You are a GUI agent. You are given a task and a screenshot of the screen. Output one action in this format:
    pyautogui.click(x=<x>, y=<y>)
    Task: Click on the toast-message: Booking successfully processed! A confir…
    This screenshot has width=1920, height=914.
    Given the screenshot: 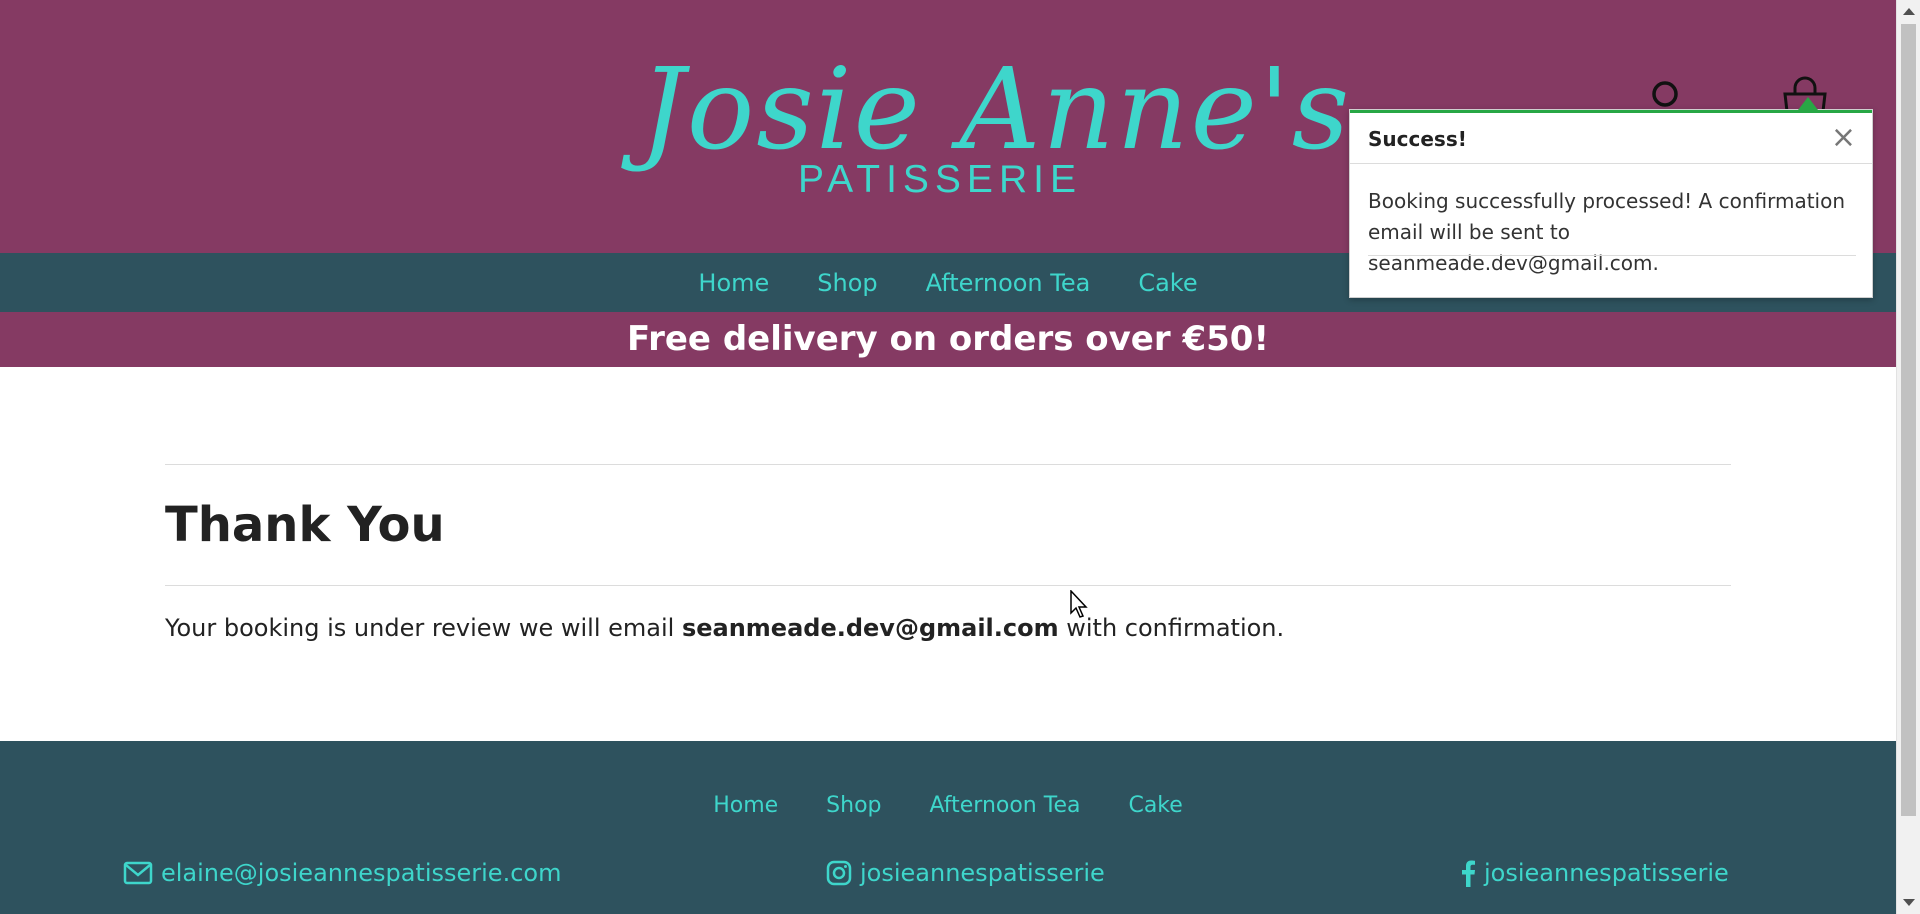 What is the action you would take?
    pyautogui.click(x=1607, y=232)
    